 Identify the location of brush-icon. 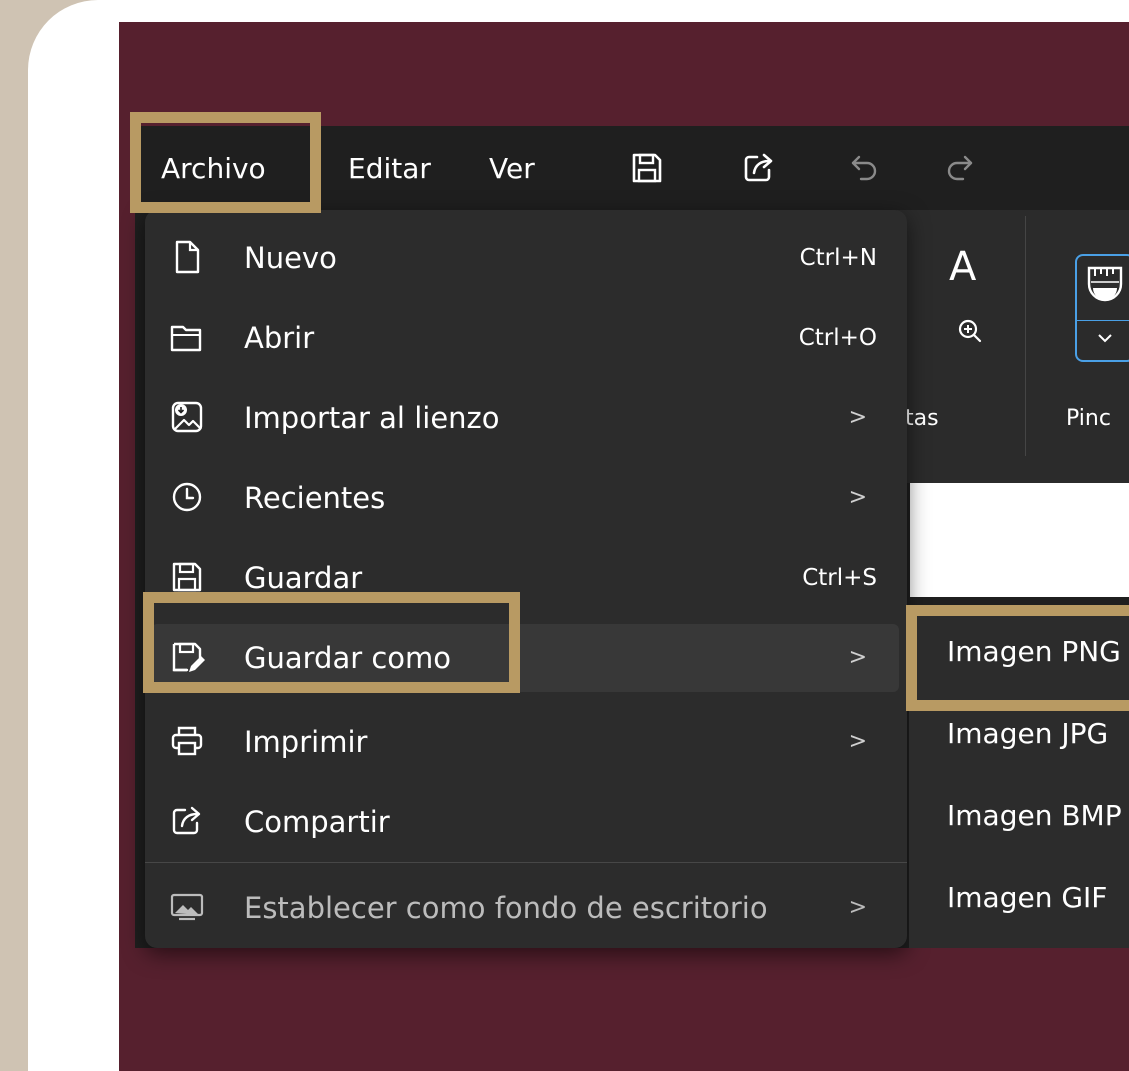
(1105, 284).